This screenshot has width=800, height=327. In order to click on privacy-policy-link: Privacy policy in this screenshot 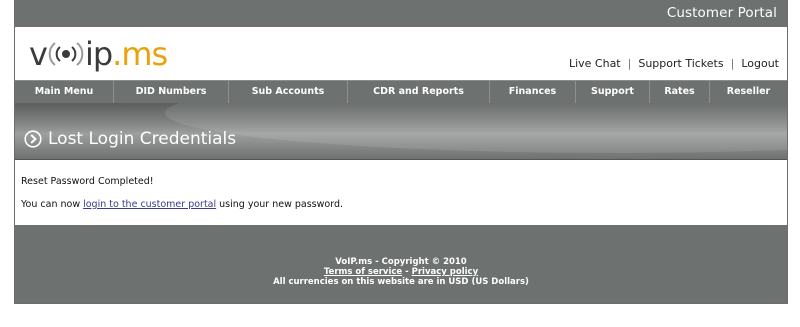, I will do `click(445, 272)`.